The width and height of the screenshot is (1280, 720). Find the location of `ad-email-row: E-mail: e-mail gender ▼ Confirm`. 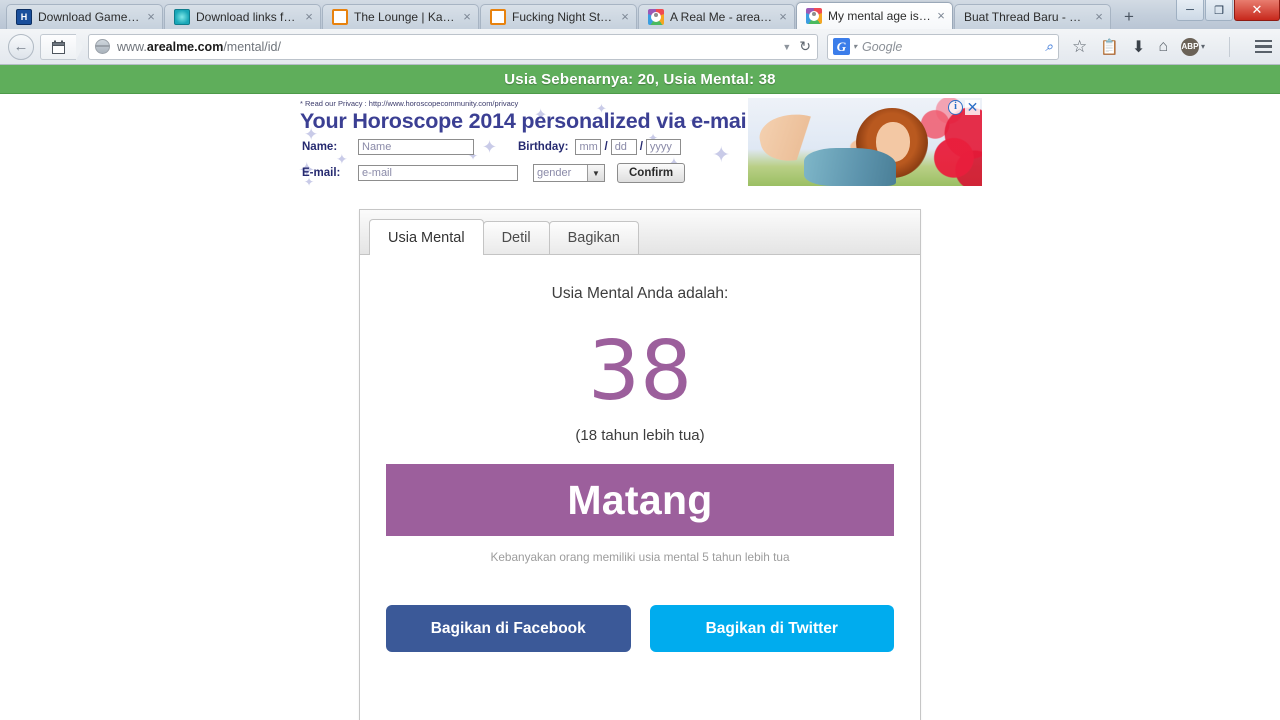

ad-email-row: E-mail: e-mail gender ▼ Confirm is located at coordinates (494, 173).